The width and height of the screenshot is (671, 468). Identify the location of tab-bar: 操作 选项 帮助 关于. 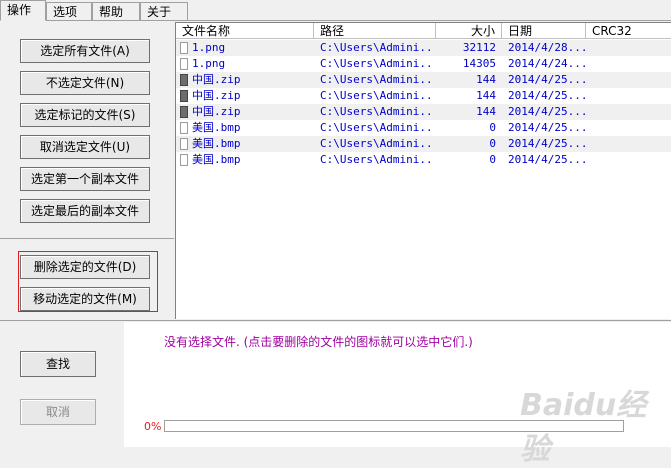
(335, 11).